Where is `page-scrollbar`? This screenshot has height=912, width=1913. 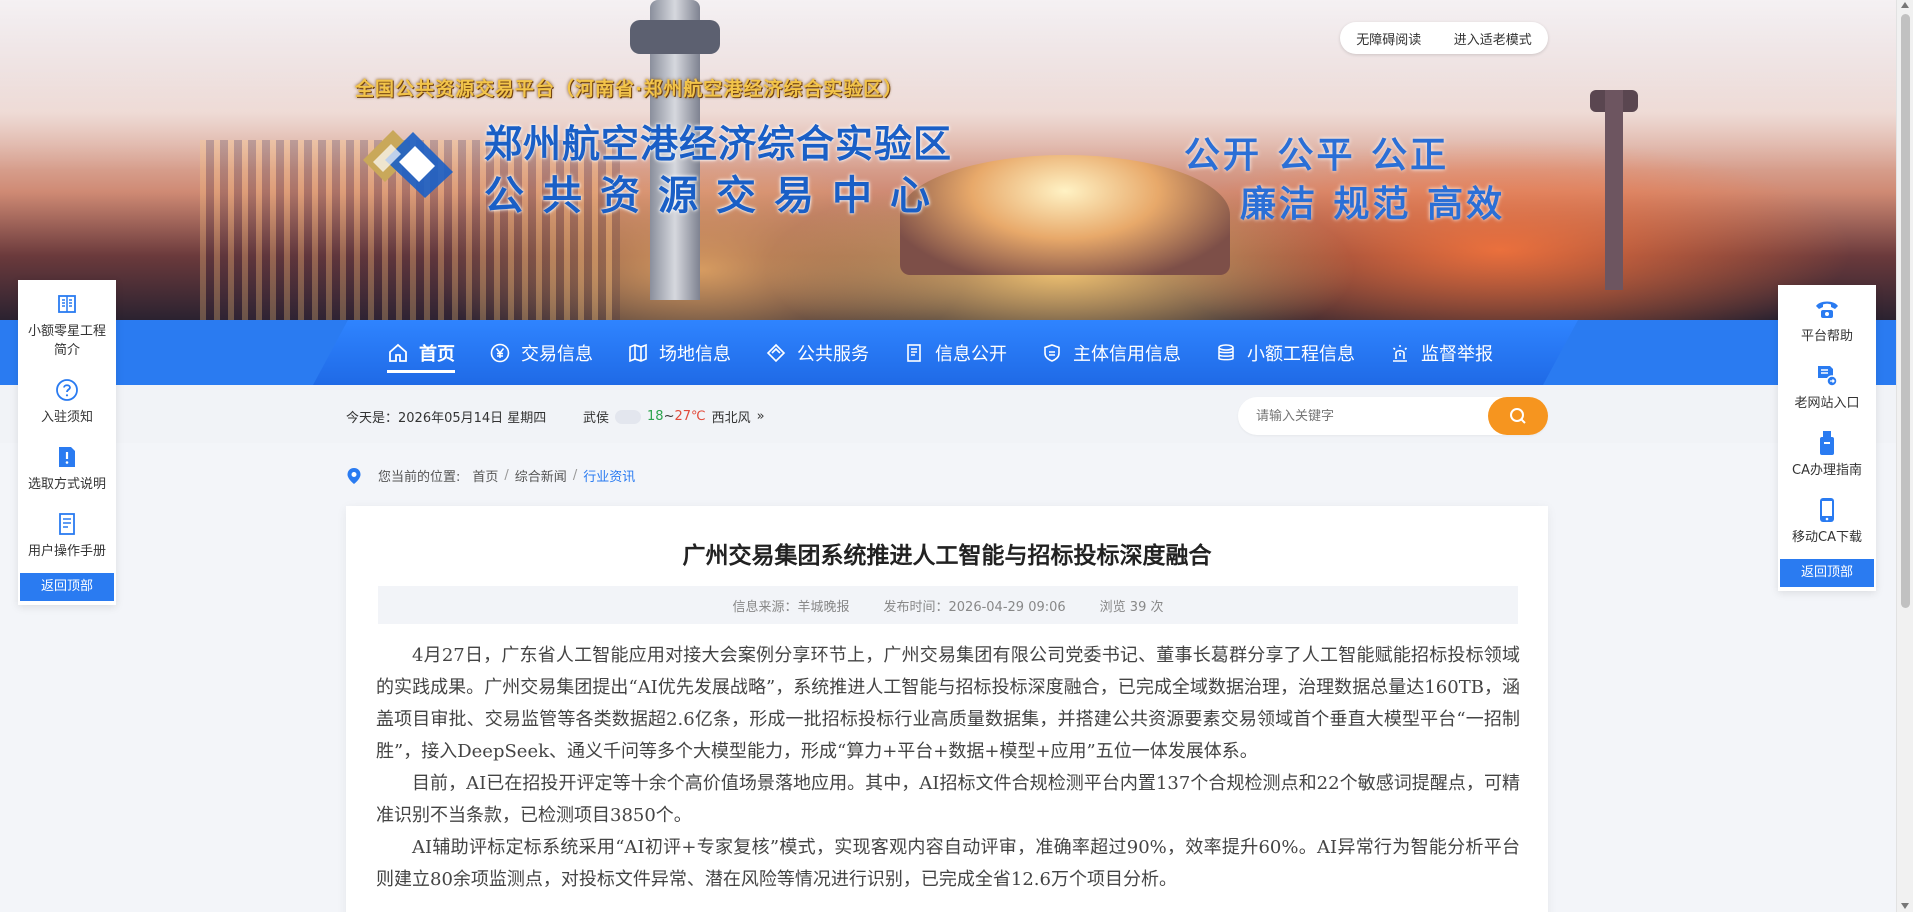
page-scrollbar is located at coordinates (1904, 456).